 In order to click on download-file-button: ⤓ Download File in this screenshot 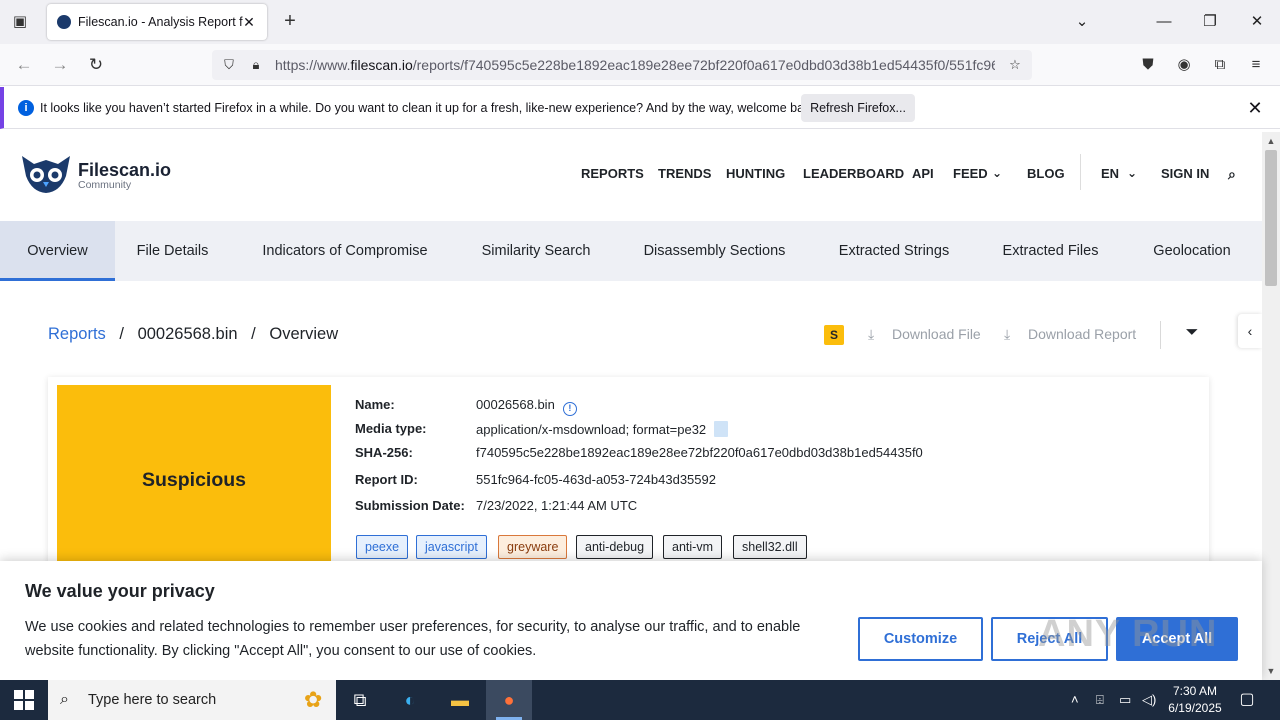, I will do `click(924, 334)`.